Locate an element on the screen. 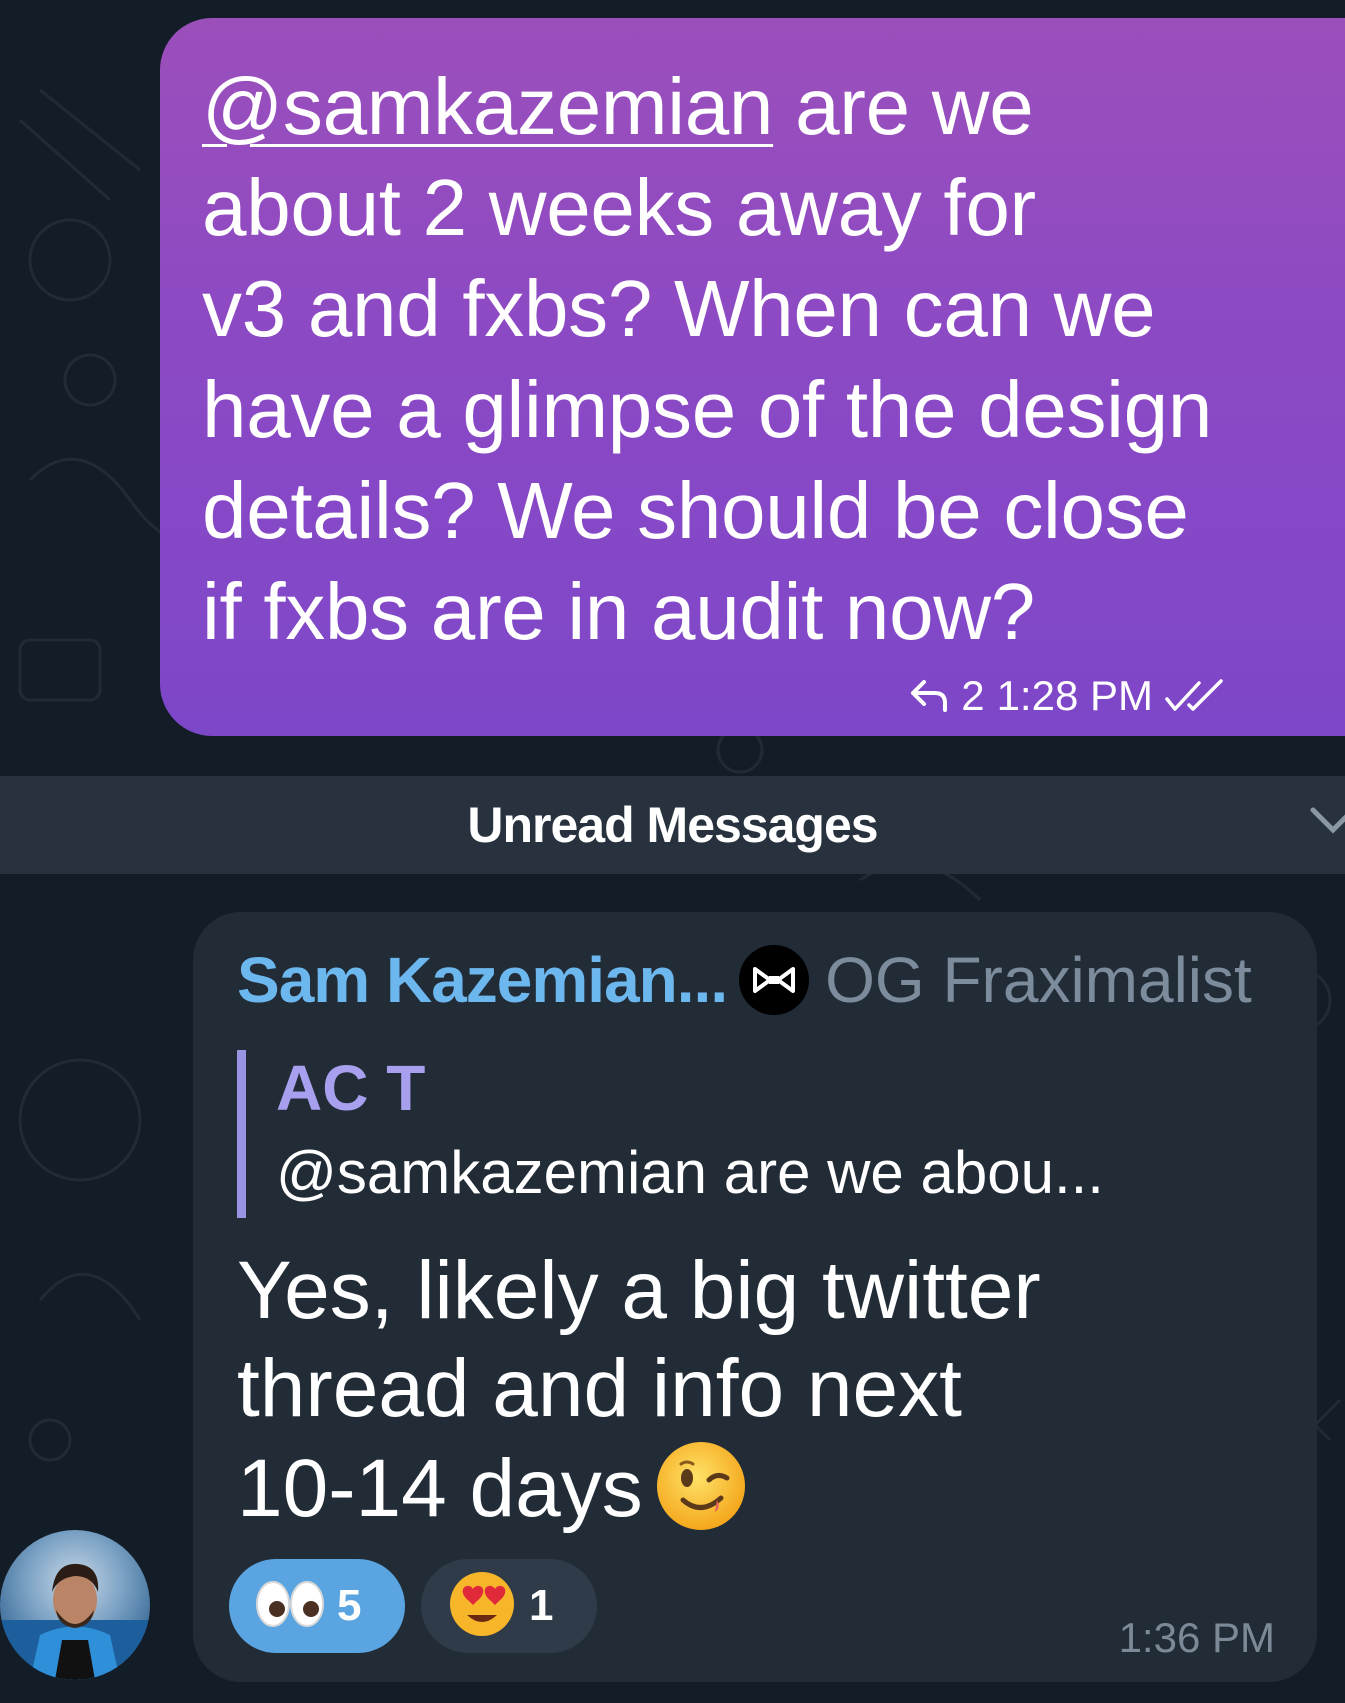 This screenshot has width=1345, height=1703. reaction-eyes: 5 is located at coordinates (317, 1606).